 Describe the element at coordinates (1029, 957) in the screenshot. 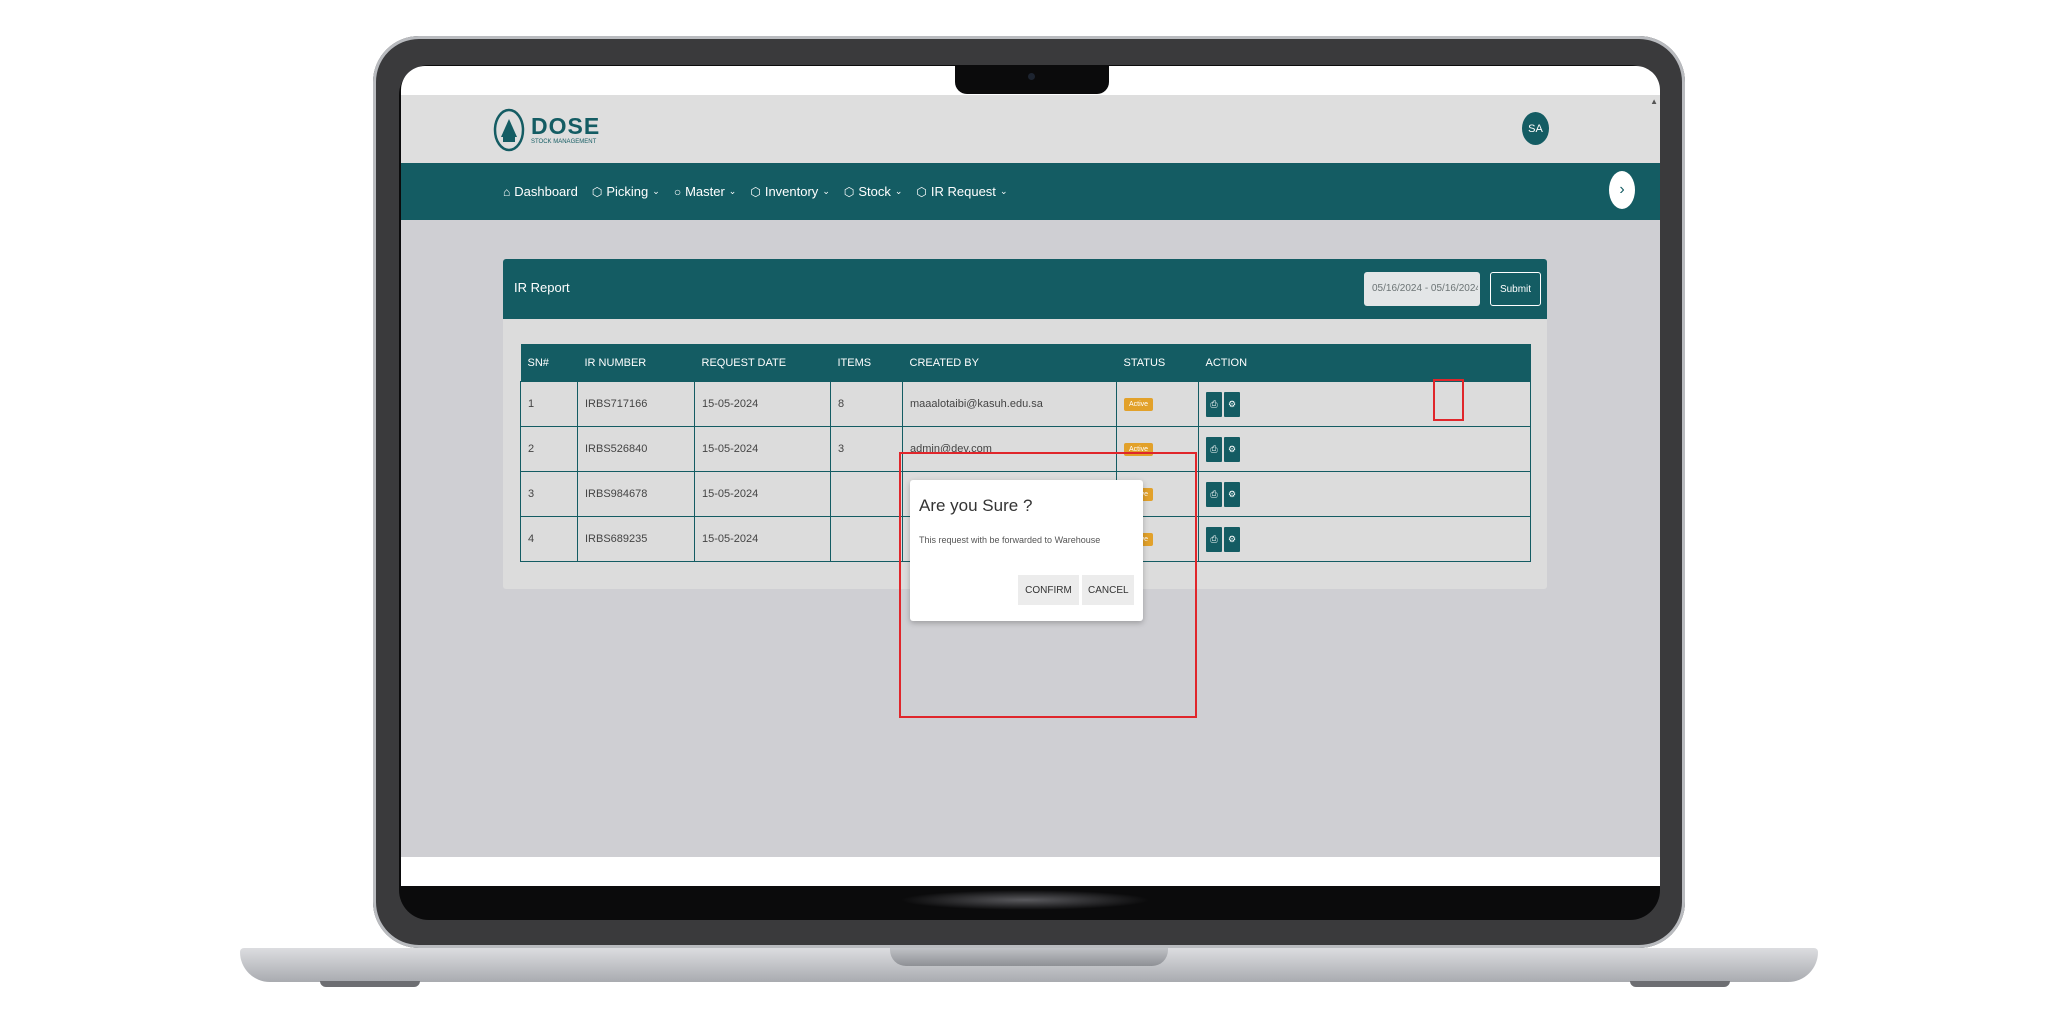

I see `laptop-lid-notch` at that location.